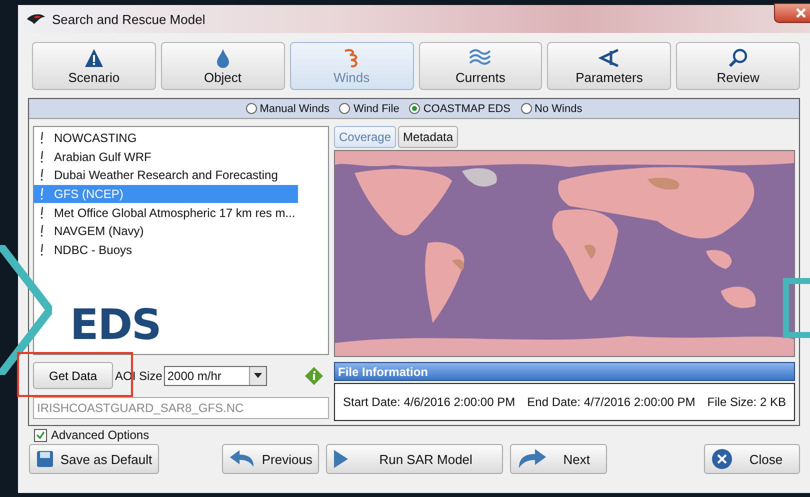  What do you see at coordinates (752, 459) in the screenshot?
I see `close-button: Close` at bounding box center [752, 459].